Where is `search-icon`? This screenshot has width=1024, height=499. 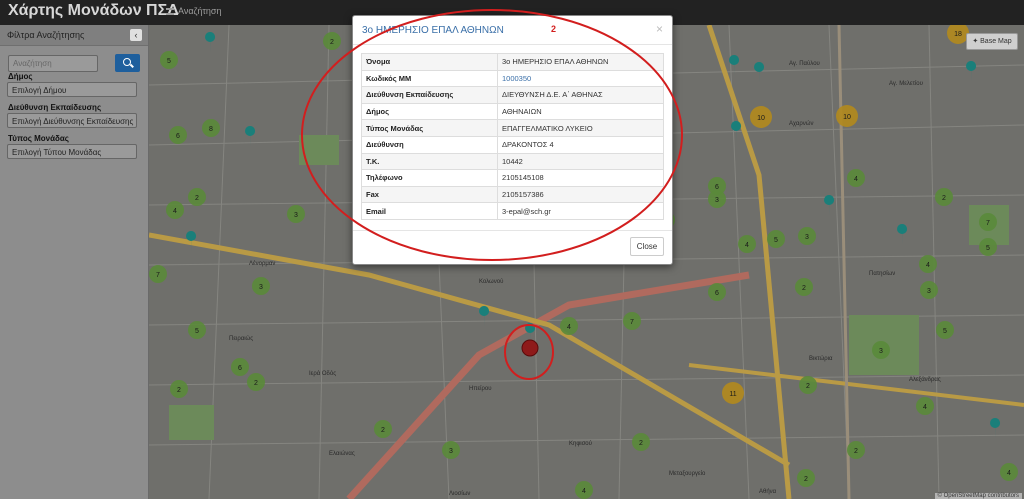 search-icon is located at coordinates (127, 62).